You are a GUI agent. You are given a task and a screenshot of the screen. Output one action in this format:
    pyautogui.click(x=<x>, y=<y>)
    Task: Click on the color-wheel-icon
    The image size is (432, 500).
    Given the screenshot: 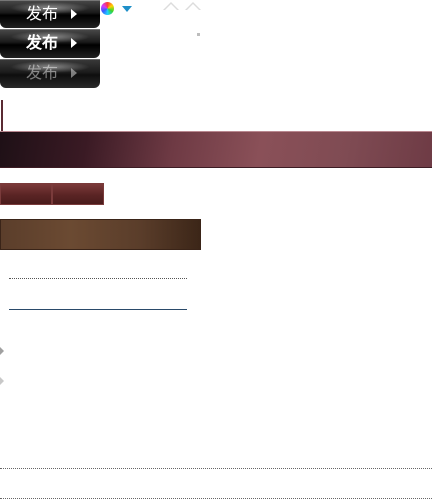 What is the action you would take?
    pyautogui.click(x=107, y=8)
    